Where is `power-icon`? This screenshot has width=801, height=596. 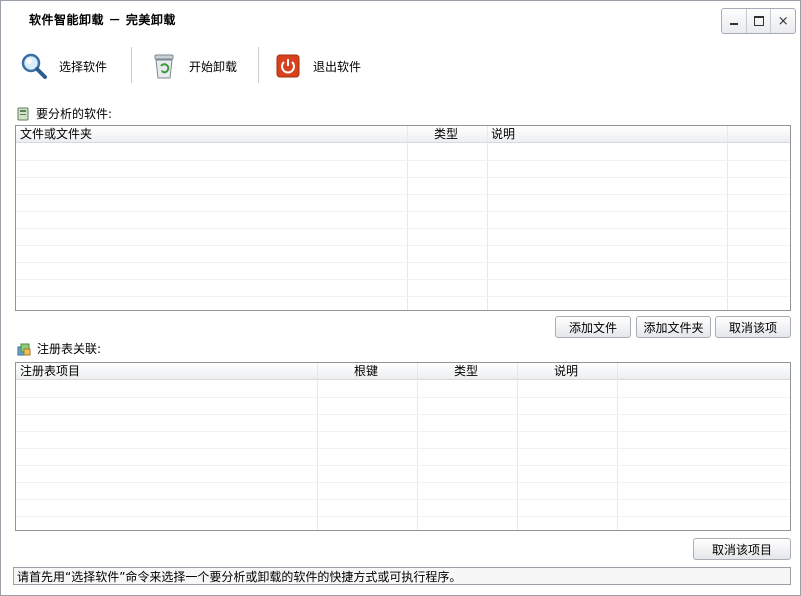 power-icon is located at coordinates (288, 66).